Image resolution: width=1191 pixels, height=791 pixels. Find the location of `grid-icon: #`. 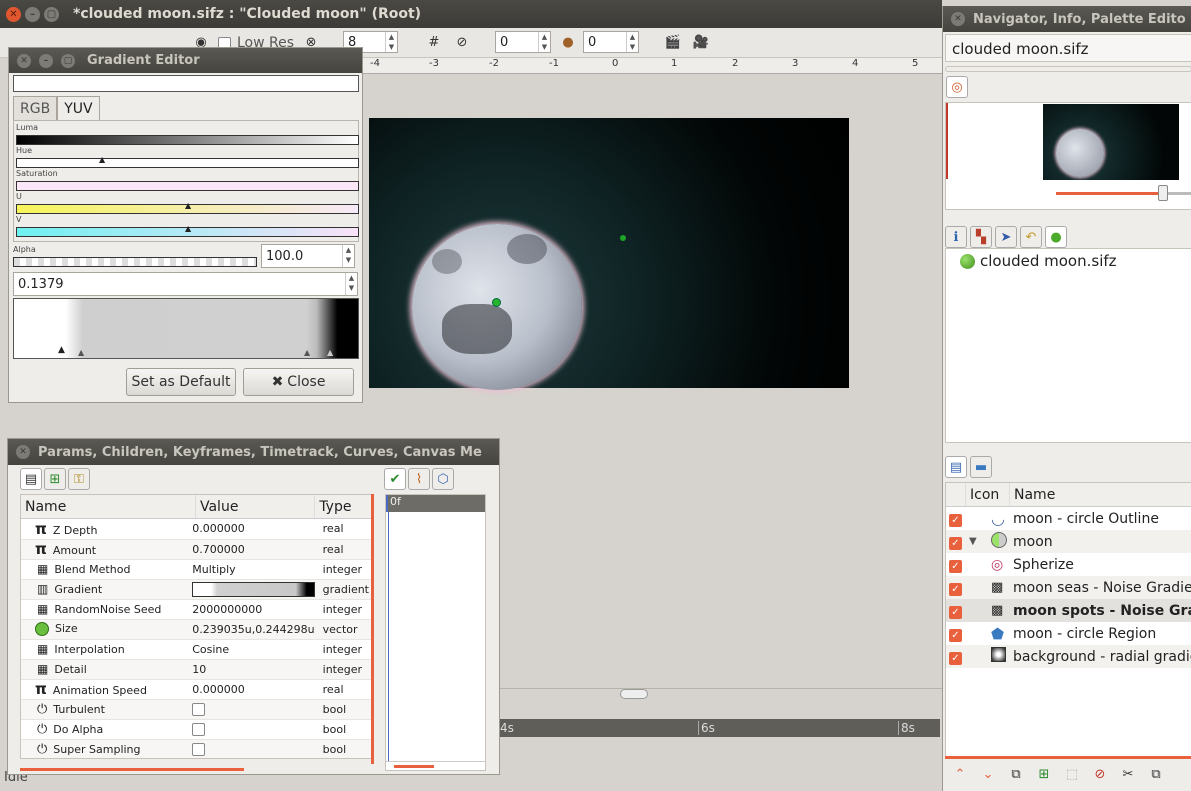

grid-icon: # is located at coordinates (434, 43).